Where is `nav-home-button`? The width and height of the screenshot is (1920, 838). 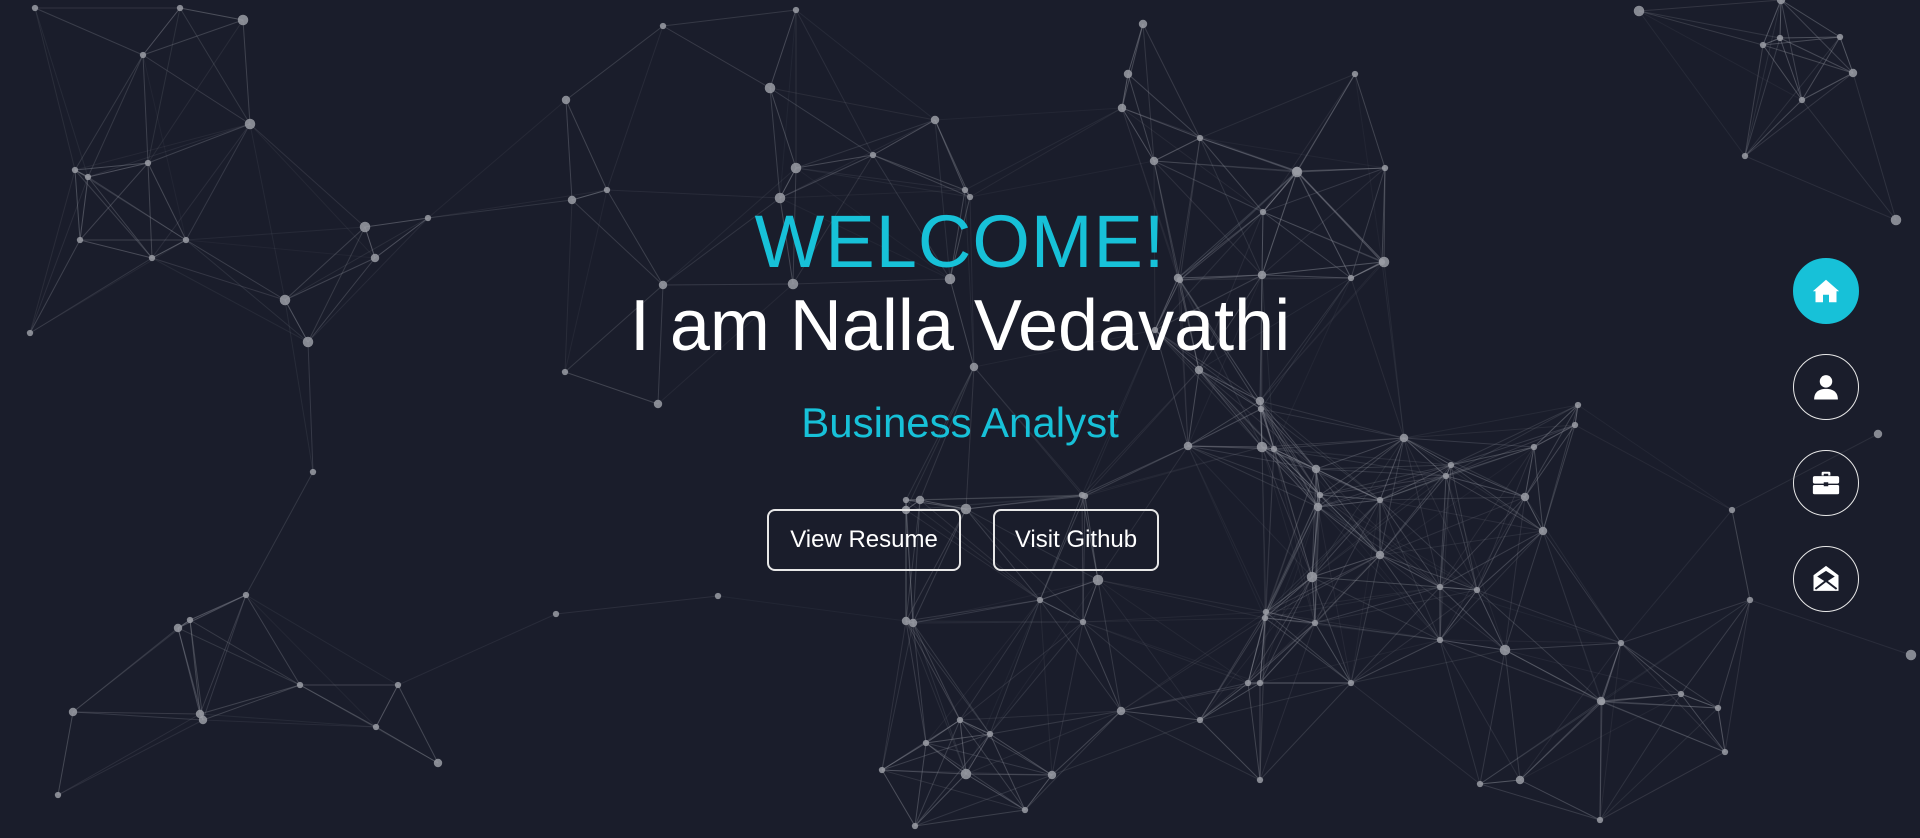
nav-home-button is located at coordinates (1826, 291).